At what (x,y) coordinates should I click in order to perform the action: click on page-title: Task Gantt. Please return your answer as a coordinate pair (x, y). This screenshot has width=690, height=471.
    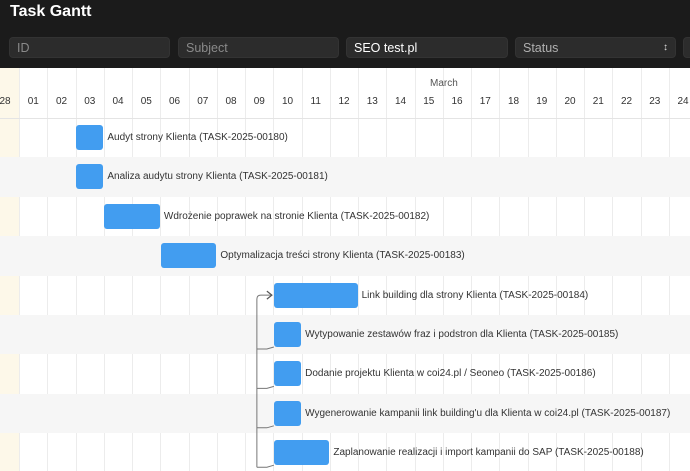
    Looking at the image, I should click on (51, 11).